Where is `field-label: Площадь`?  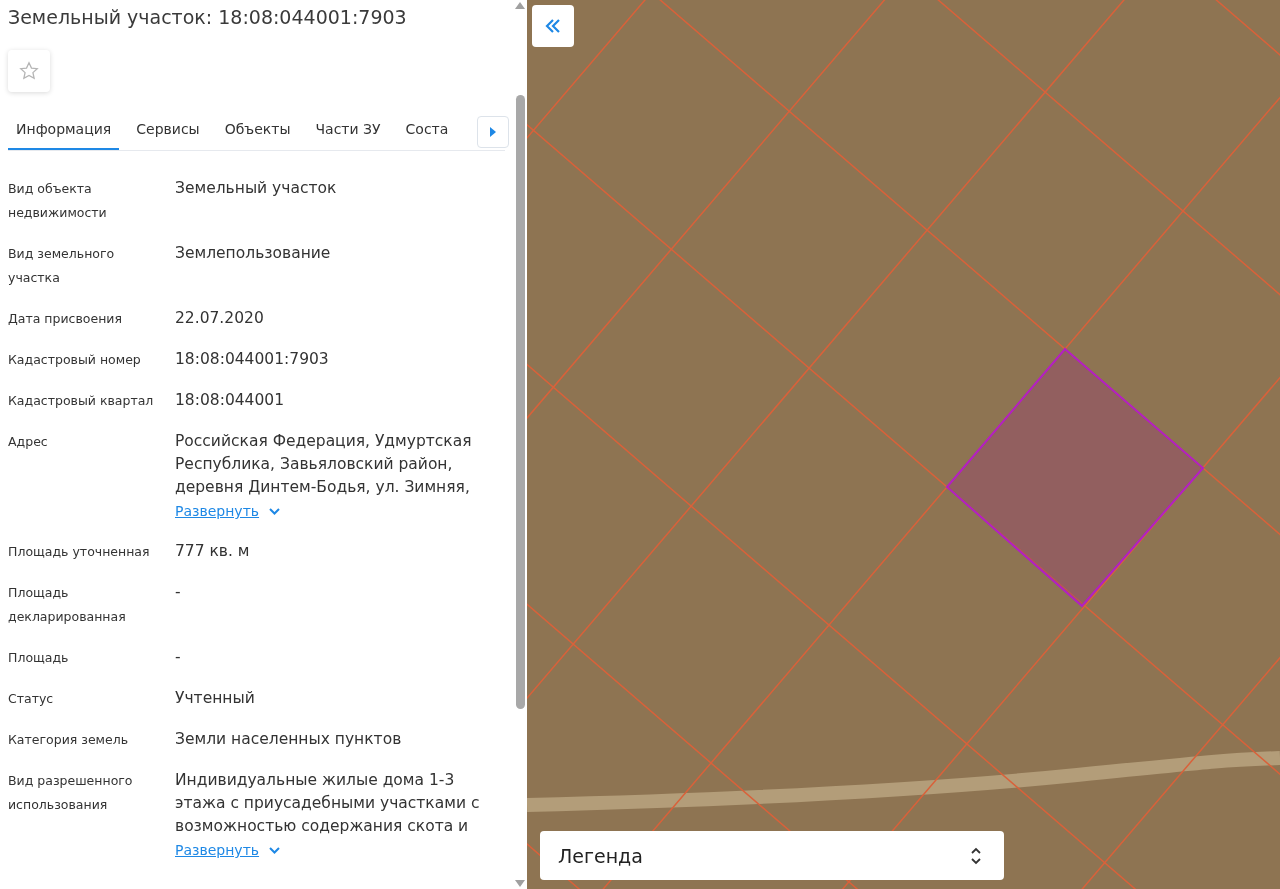 field-label: Площадь is located at coordinates (39, 658).